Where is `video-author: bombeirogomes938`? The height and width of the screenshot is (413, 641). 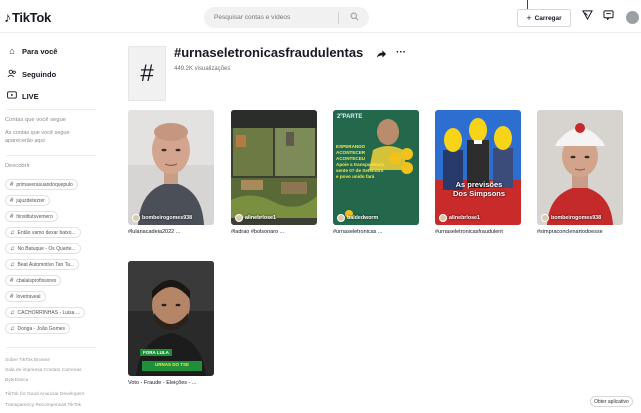 video-author: bombeirogomes938 is located at coordinates (162, 218).